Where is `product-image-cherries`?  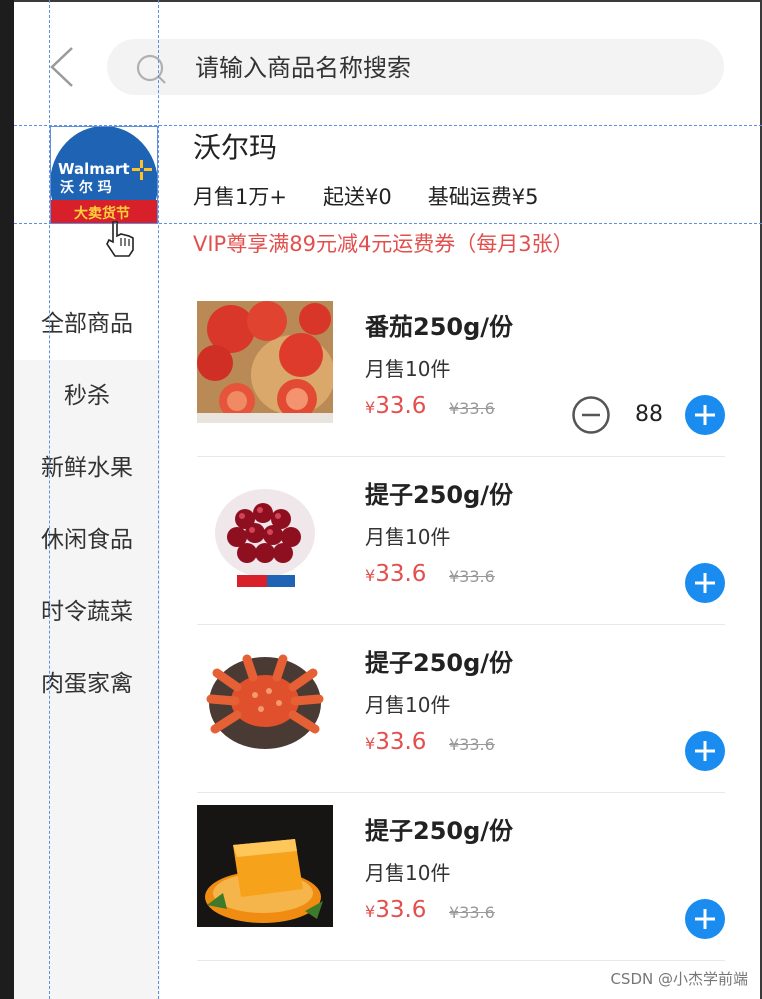
product-image-cherries is located at coordinates (265, 530).